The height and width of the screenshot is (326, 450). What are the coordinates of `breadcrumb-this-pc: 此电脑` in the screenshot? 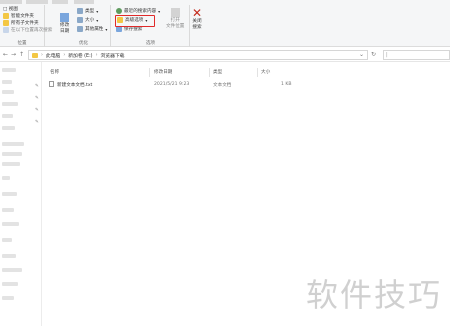 It's located at (53, 55).